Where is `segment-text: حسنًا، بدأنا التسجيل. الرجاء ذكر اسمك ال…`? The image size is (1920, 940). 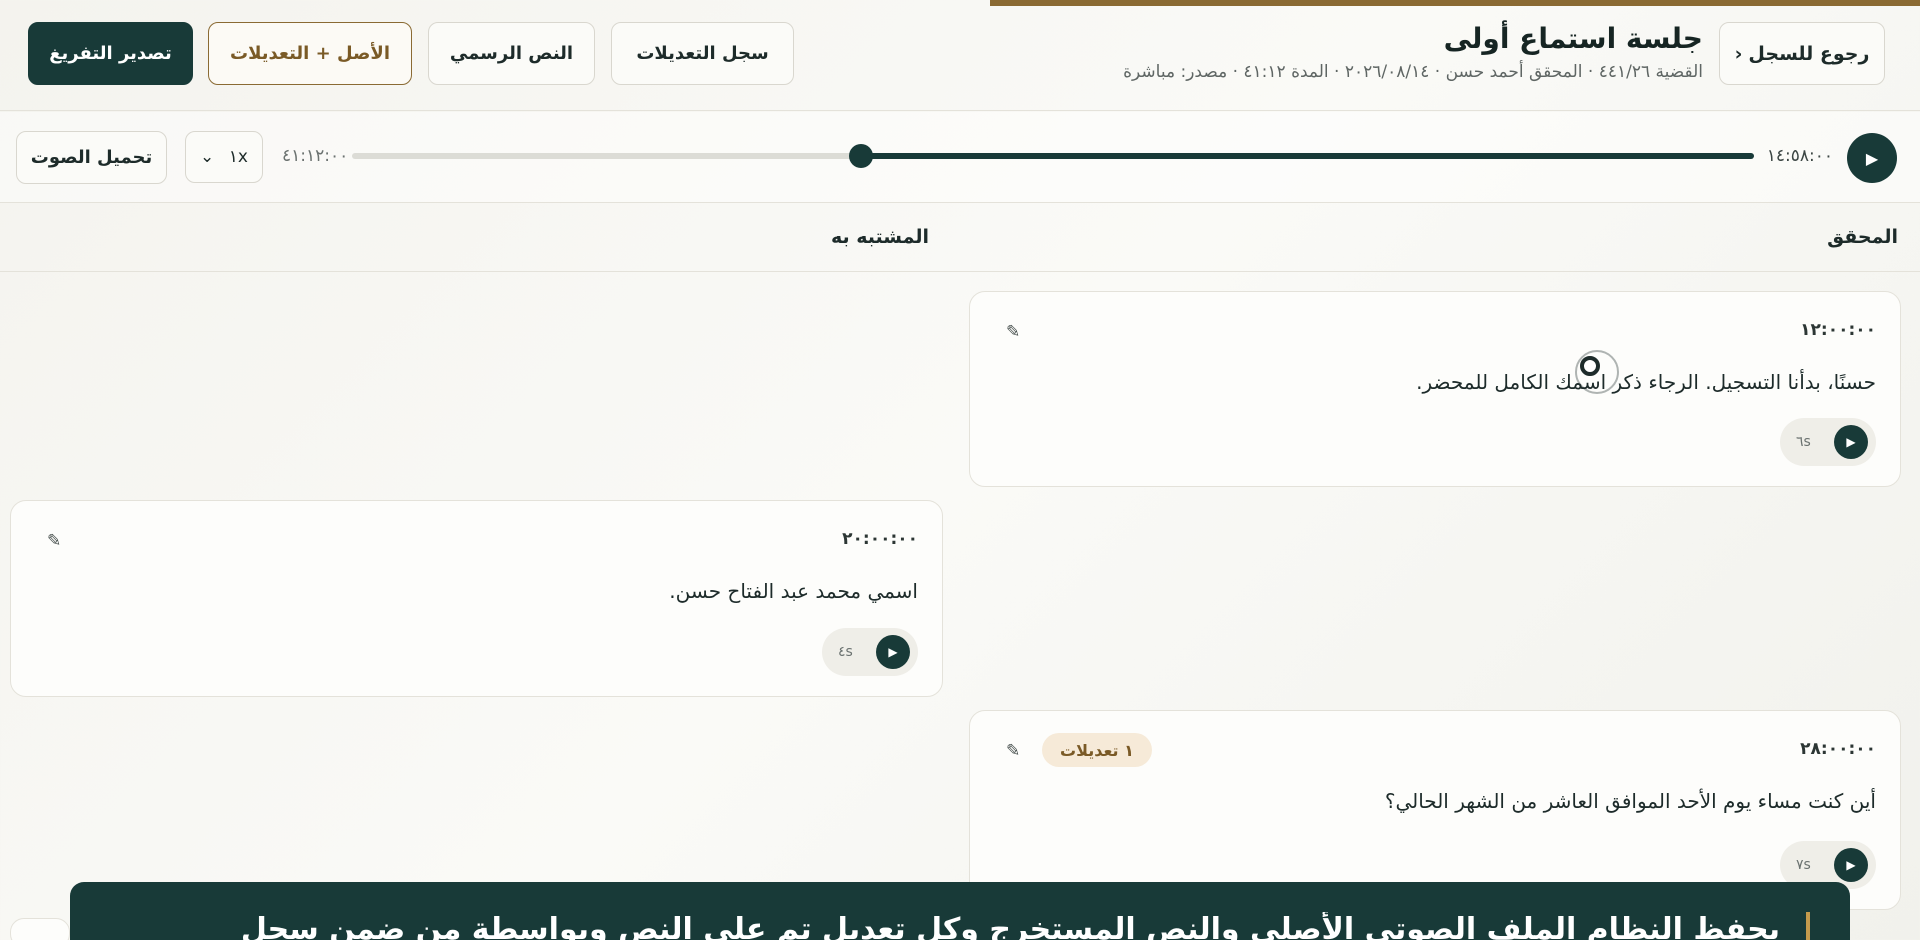
segment-text: حسنًا، بدأنا التسجيل. الرجاء ذكر اسمك ال… is located at coordinates (1646, 382).